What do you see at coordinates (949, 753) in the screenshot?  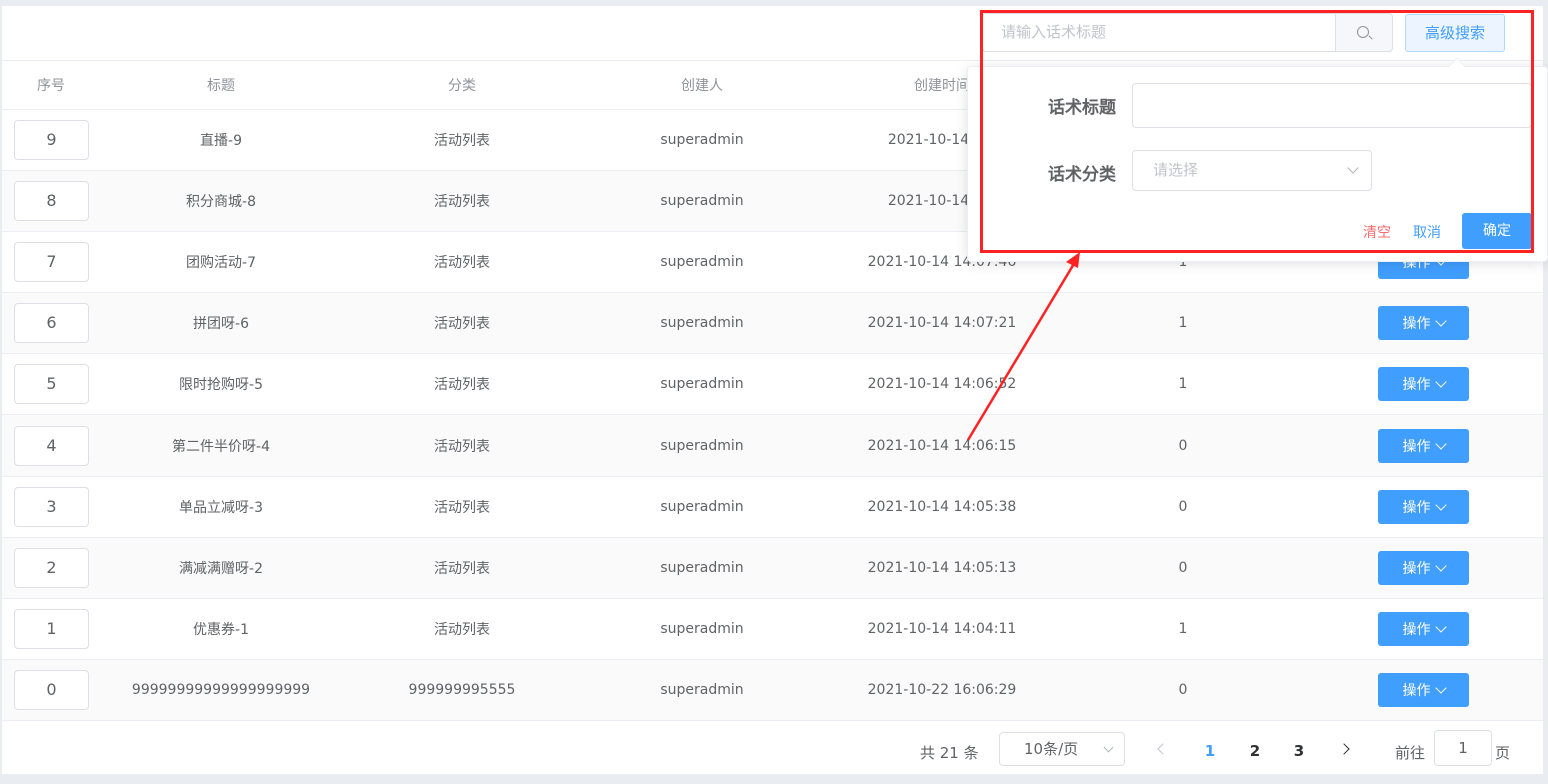 I see `pagination-total: 共 21 条` at bounding box center [949, 753].